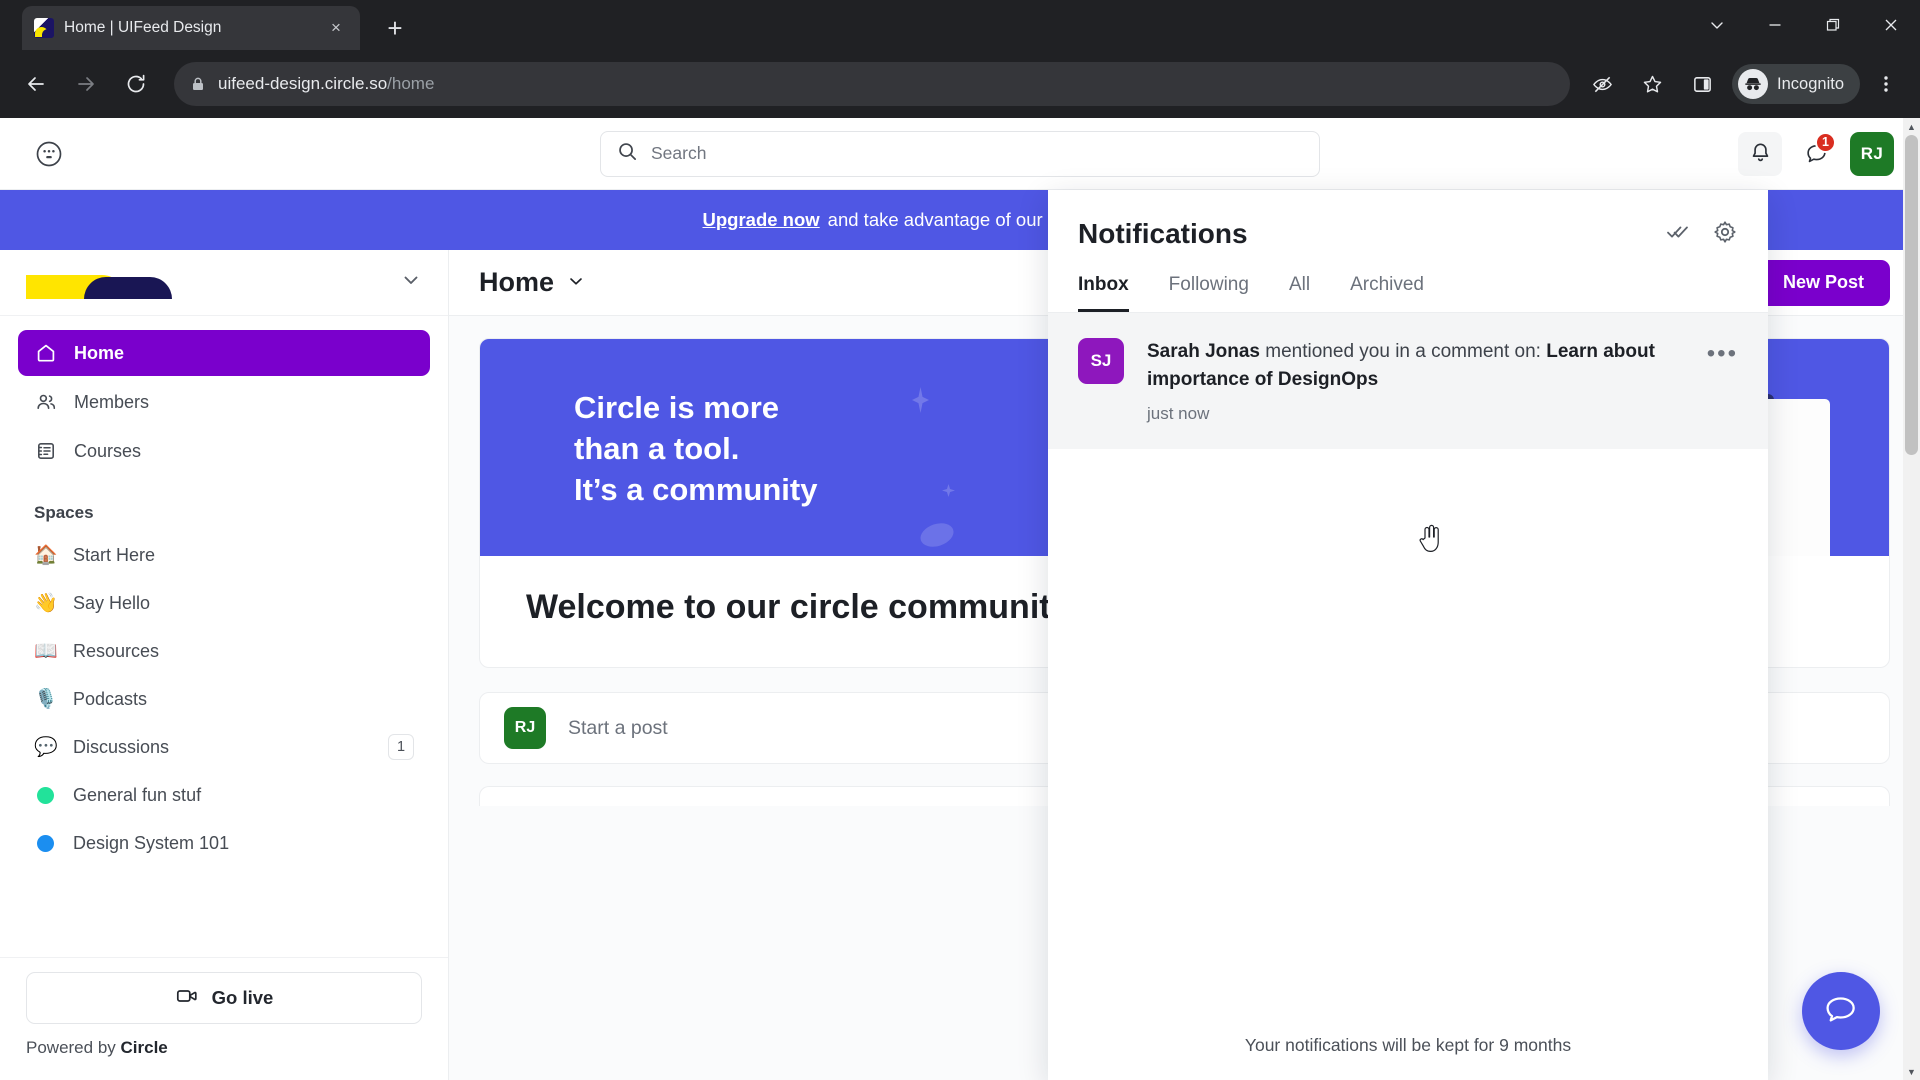  What do you see at coordinates (144, 1047) in the screenshot?
I see `powered-brand: Circle` at bounding box center [144, 1047].